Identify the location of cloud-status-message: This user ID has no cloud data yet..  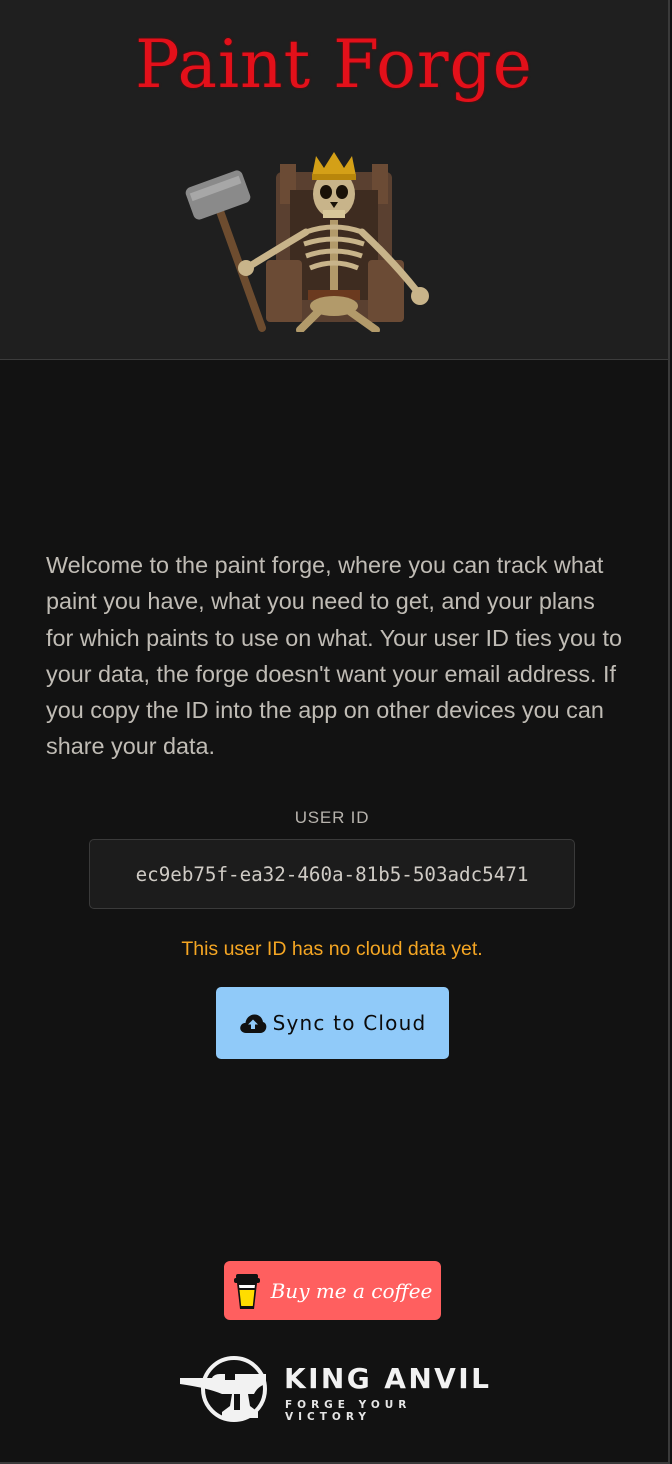
(332, 949).